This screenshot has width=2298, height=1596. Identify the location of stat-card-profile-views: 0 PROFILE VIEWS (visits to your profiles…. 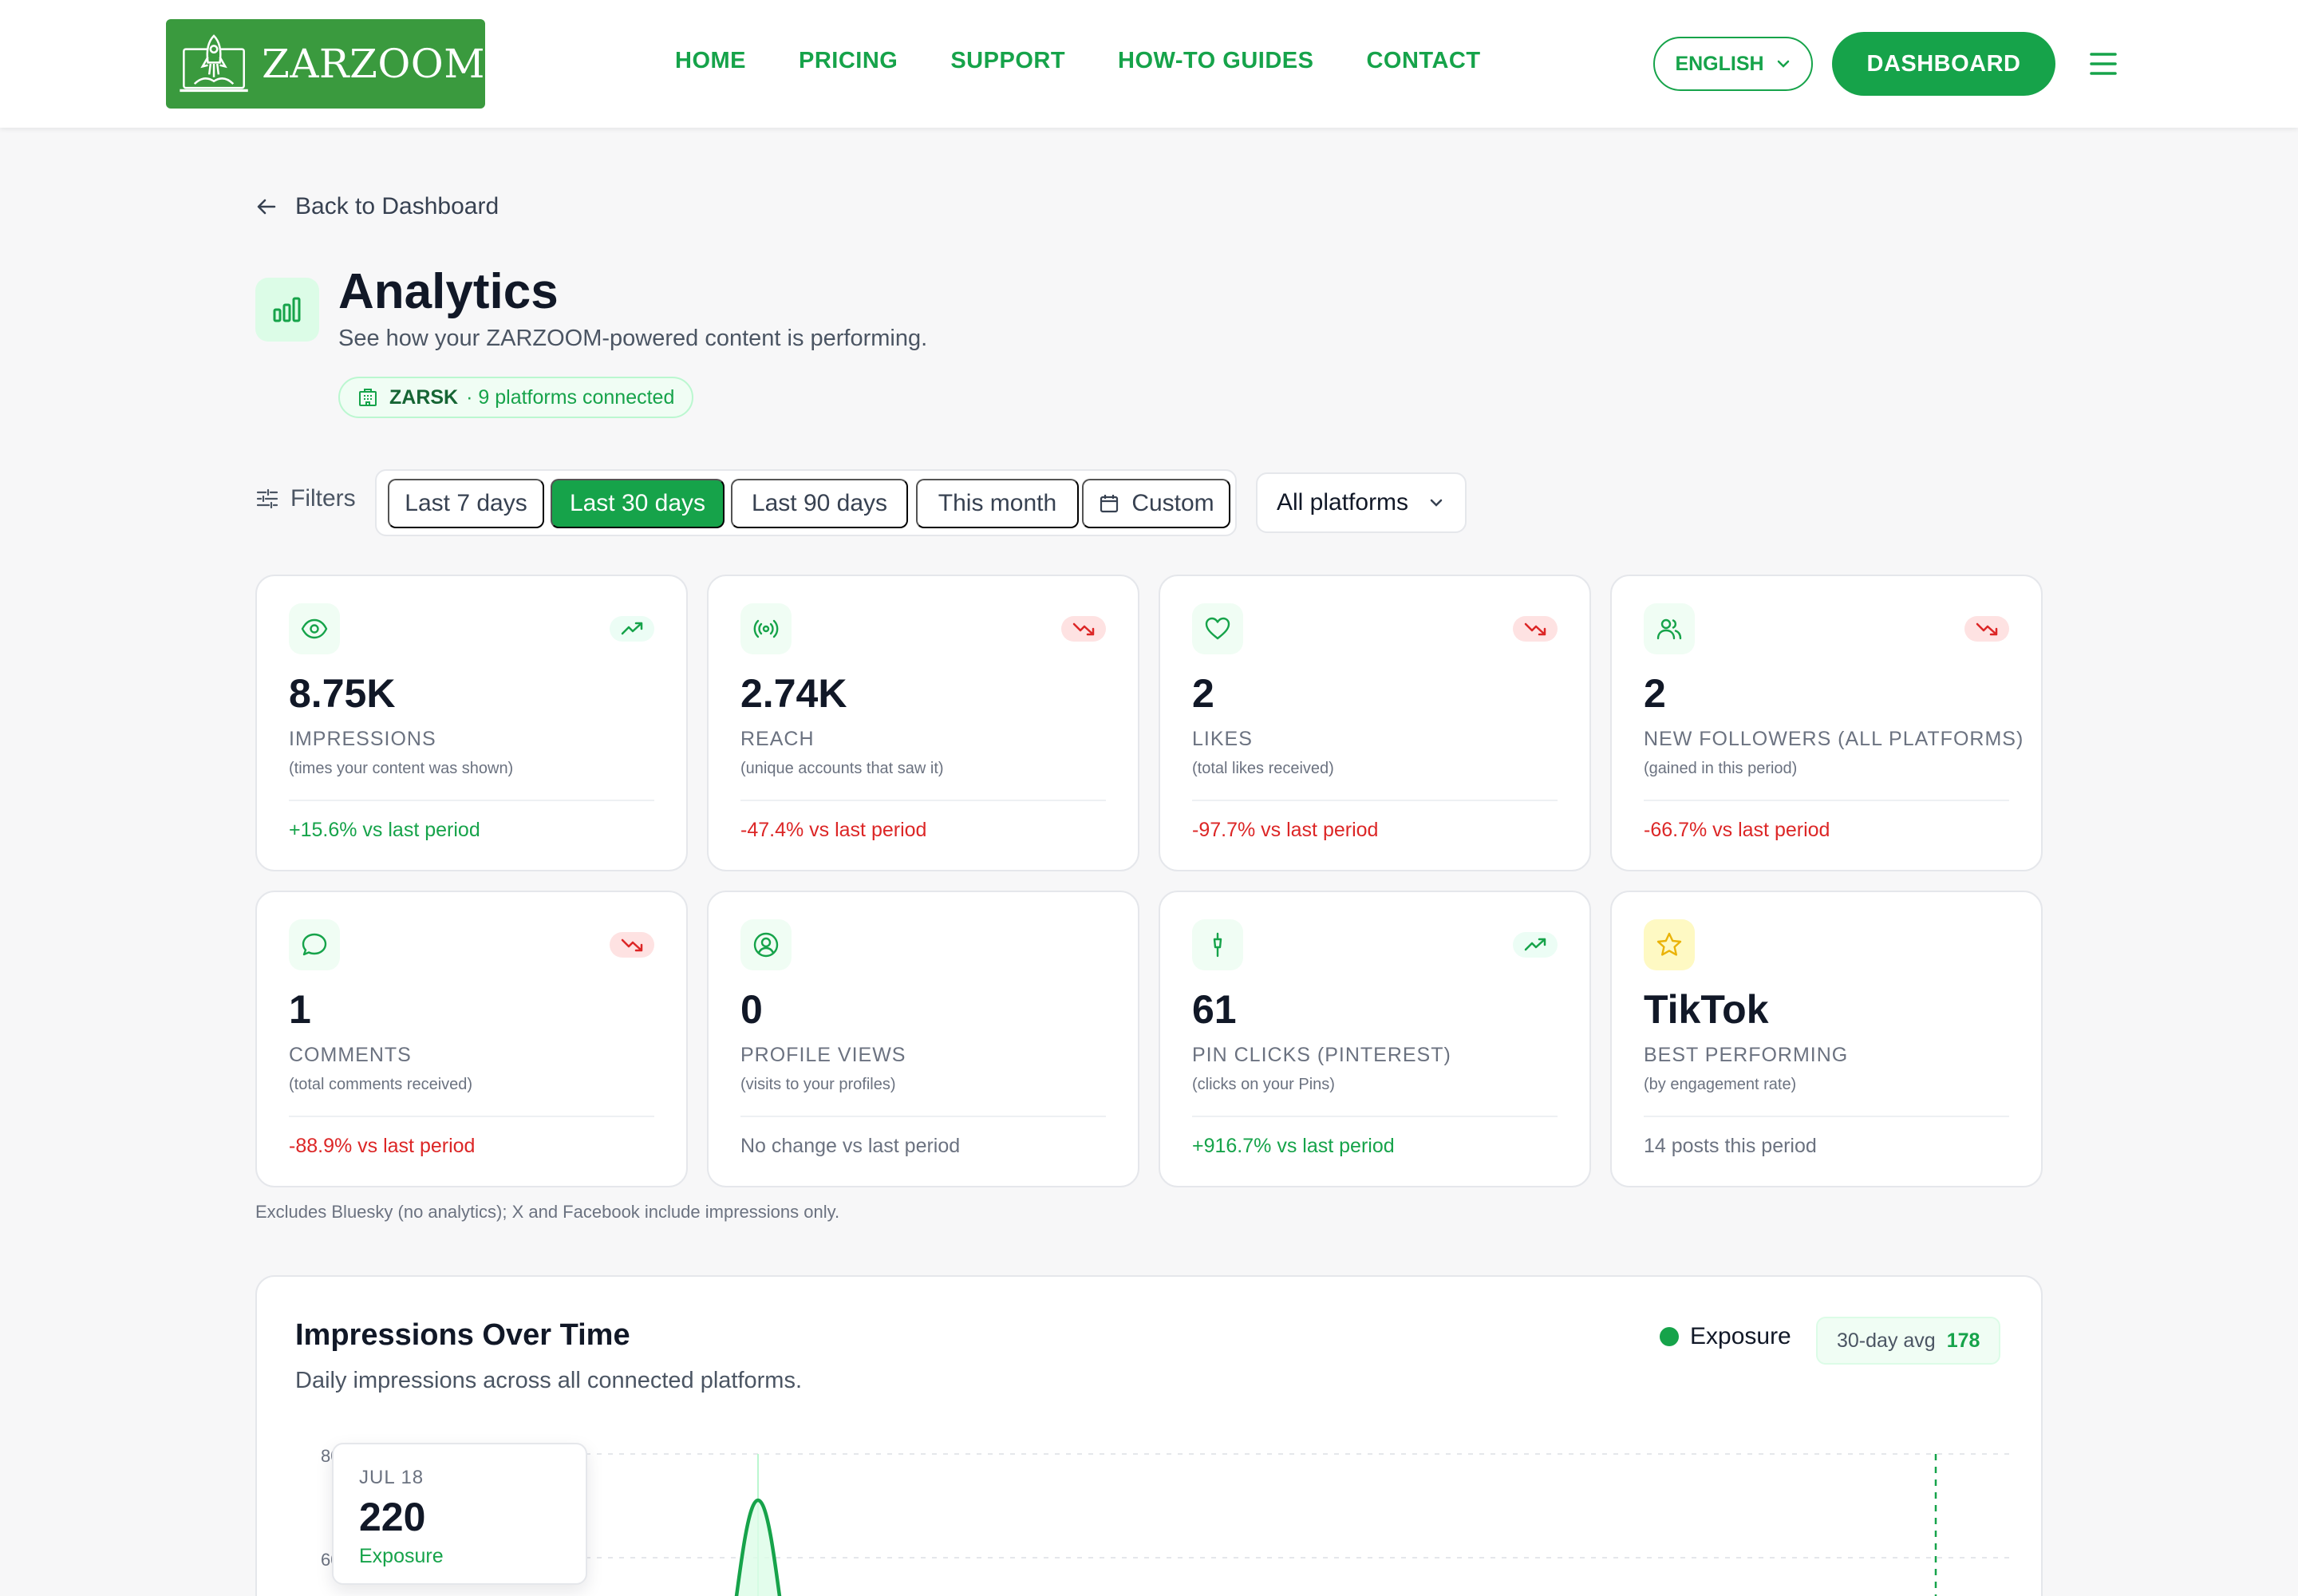
(923, 1039).